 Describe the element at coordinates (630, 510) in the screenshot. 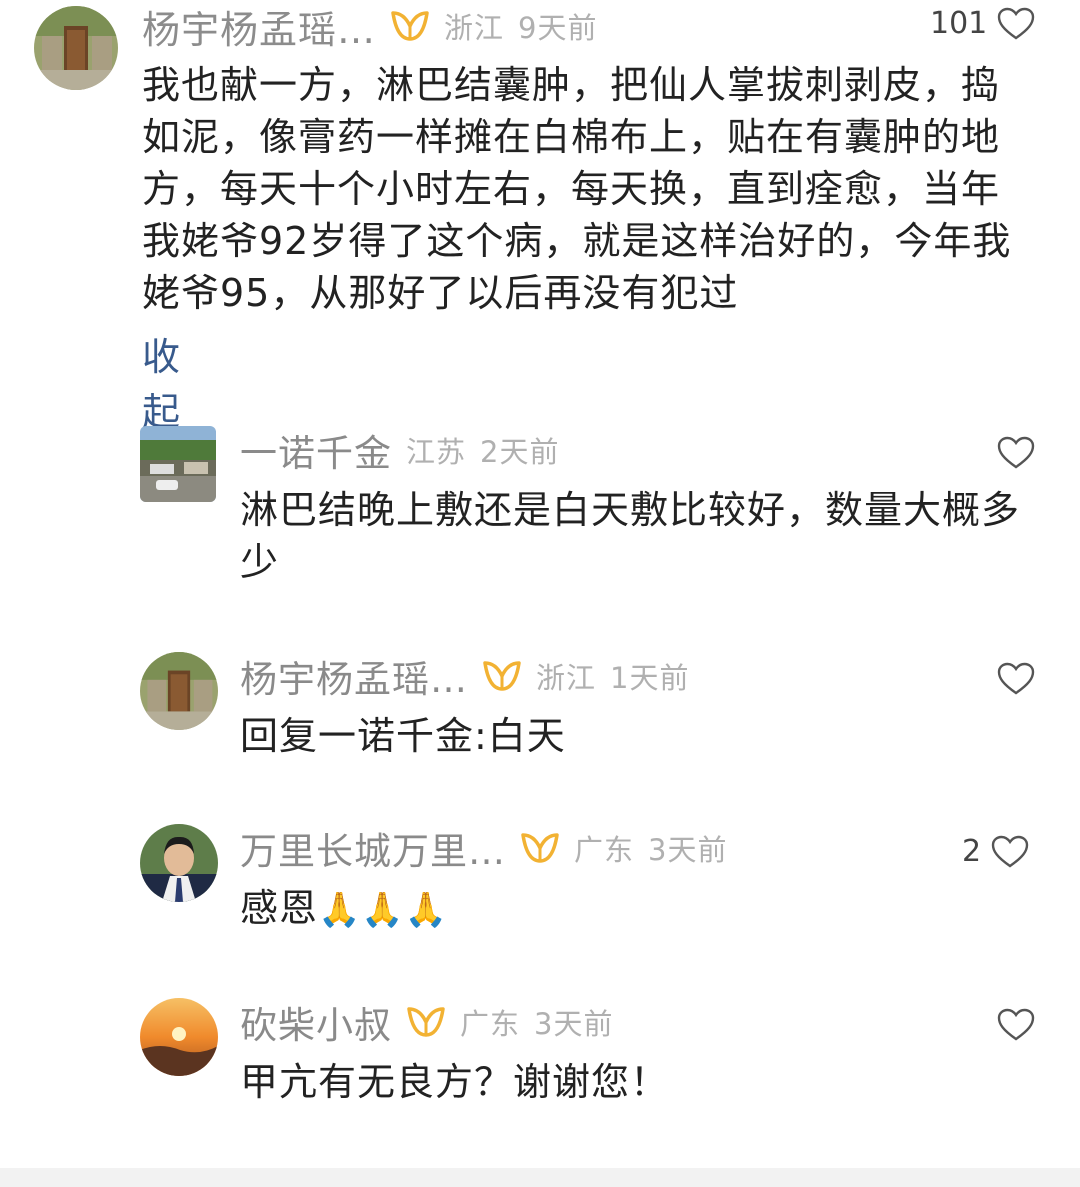

I see `comment-line: 淋巴结晚上敷还是白天敷比较好，数量大概多` at that location.